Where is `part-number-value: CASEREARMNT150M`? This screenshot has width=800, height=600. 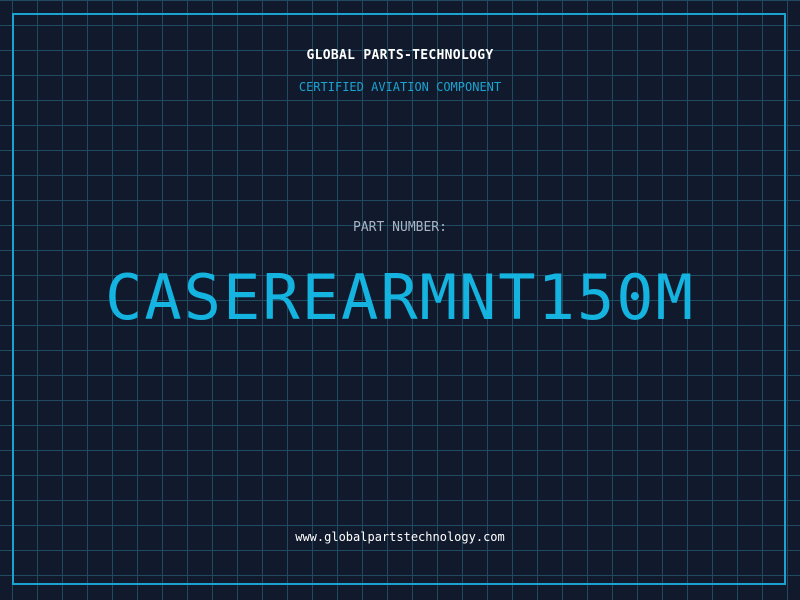 part-number-value: CASEREARMNT150M is located at coordinates (400, 297).